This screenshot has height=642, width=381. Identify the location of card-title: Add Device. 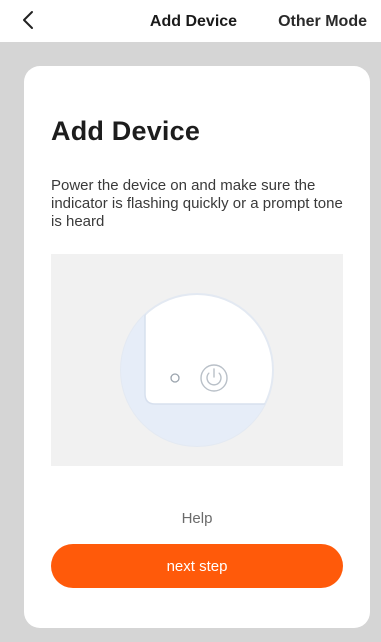
(126, 131).